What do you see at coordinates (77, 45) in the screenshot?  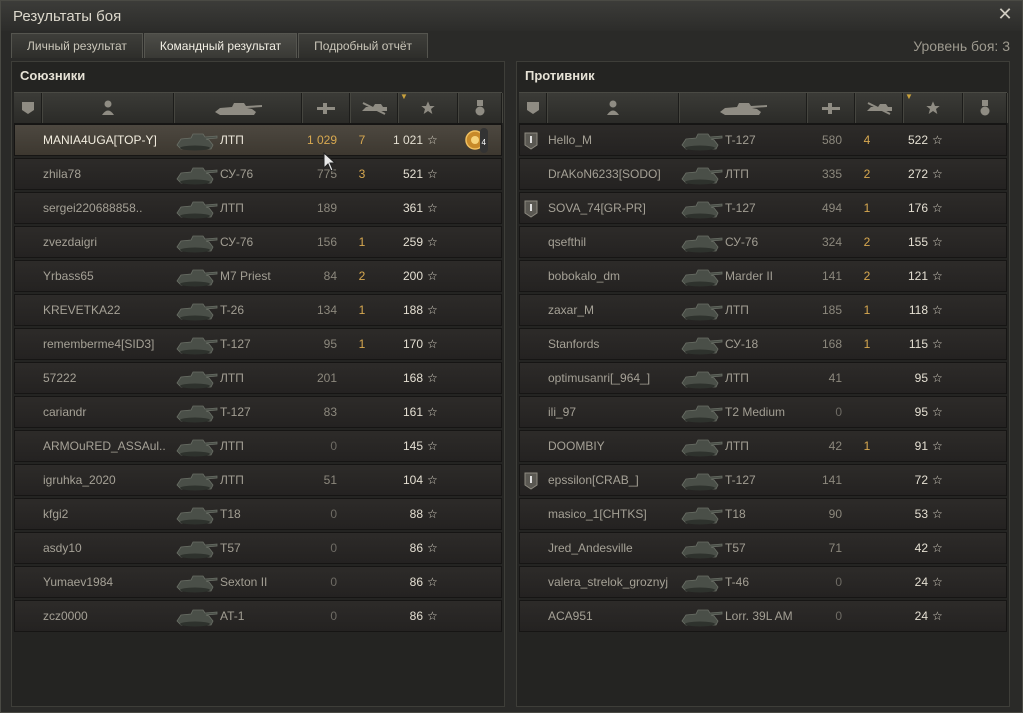 I see `tab-personal-result: Личный результат` at bounding box center [77, 45].